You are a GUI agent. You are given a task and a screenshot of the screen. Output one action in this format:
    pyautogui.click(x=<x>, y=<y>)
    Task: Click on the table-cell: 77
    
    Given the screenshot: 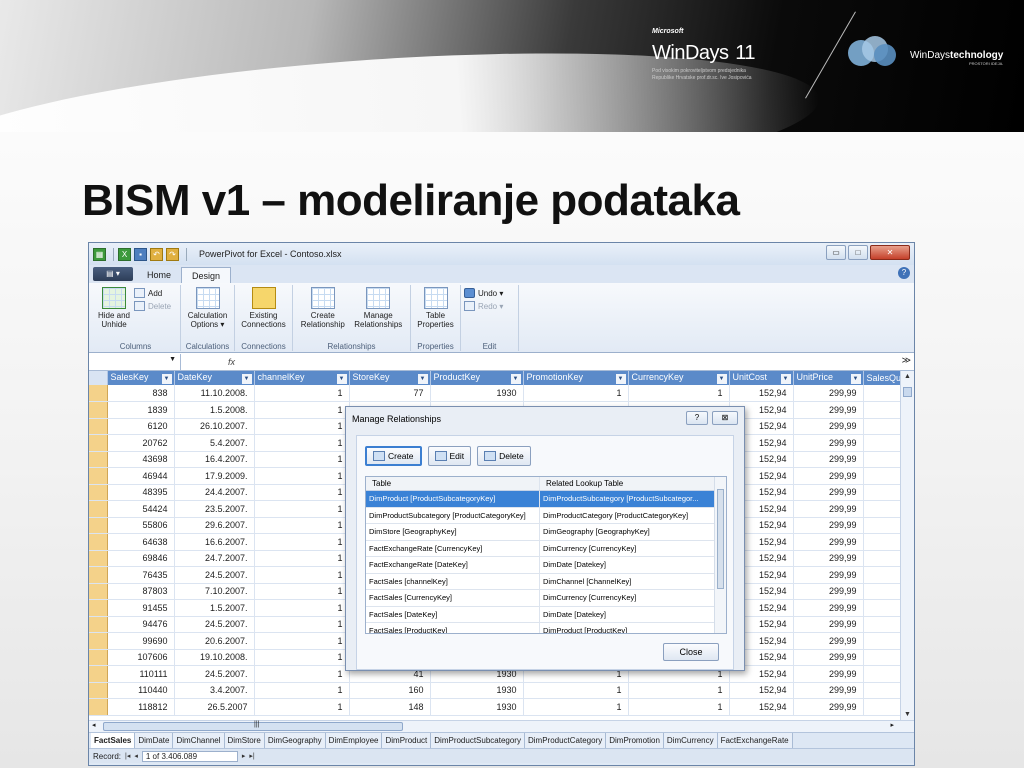 What is the action you would take?
    pyautogui.click(x=390, y=393)
    